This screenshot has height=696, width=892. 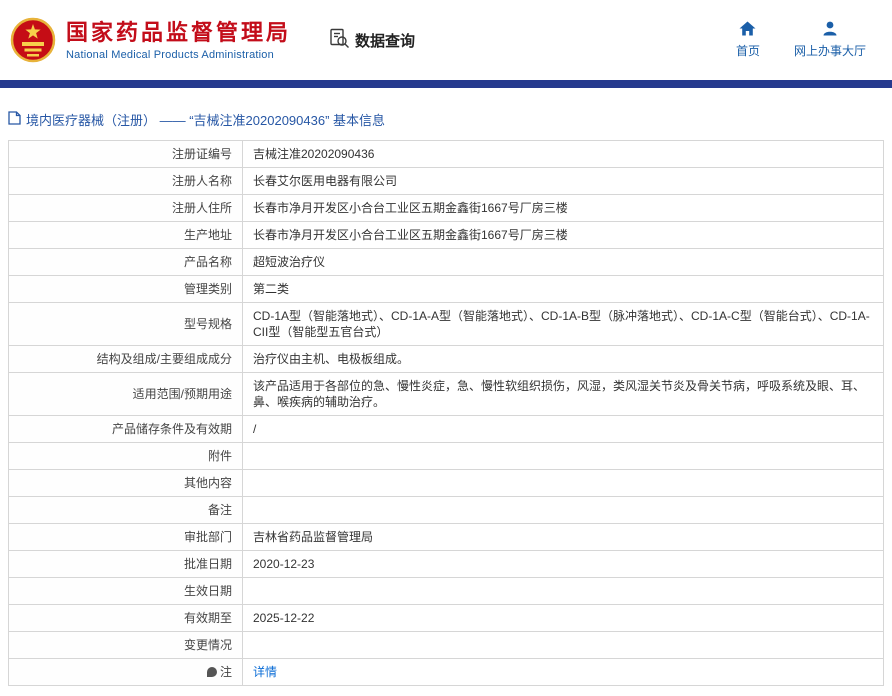 What do you see at coordinates (125, 483) in the screenshot?
I see `row-label: 其他内容` at bounding box center [125, 483].